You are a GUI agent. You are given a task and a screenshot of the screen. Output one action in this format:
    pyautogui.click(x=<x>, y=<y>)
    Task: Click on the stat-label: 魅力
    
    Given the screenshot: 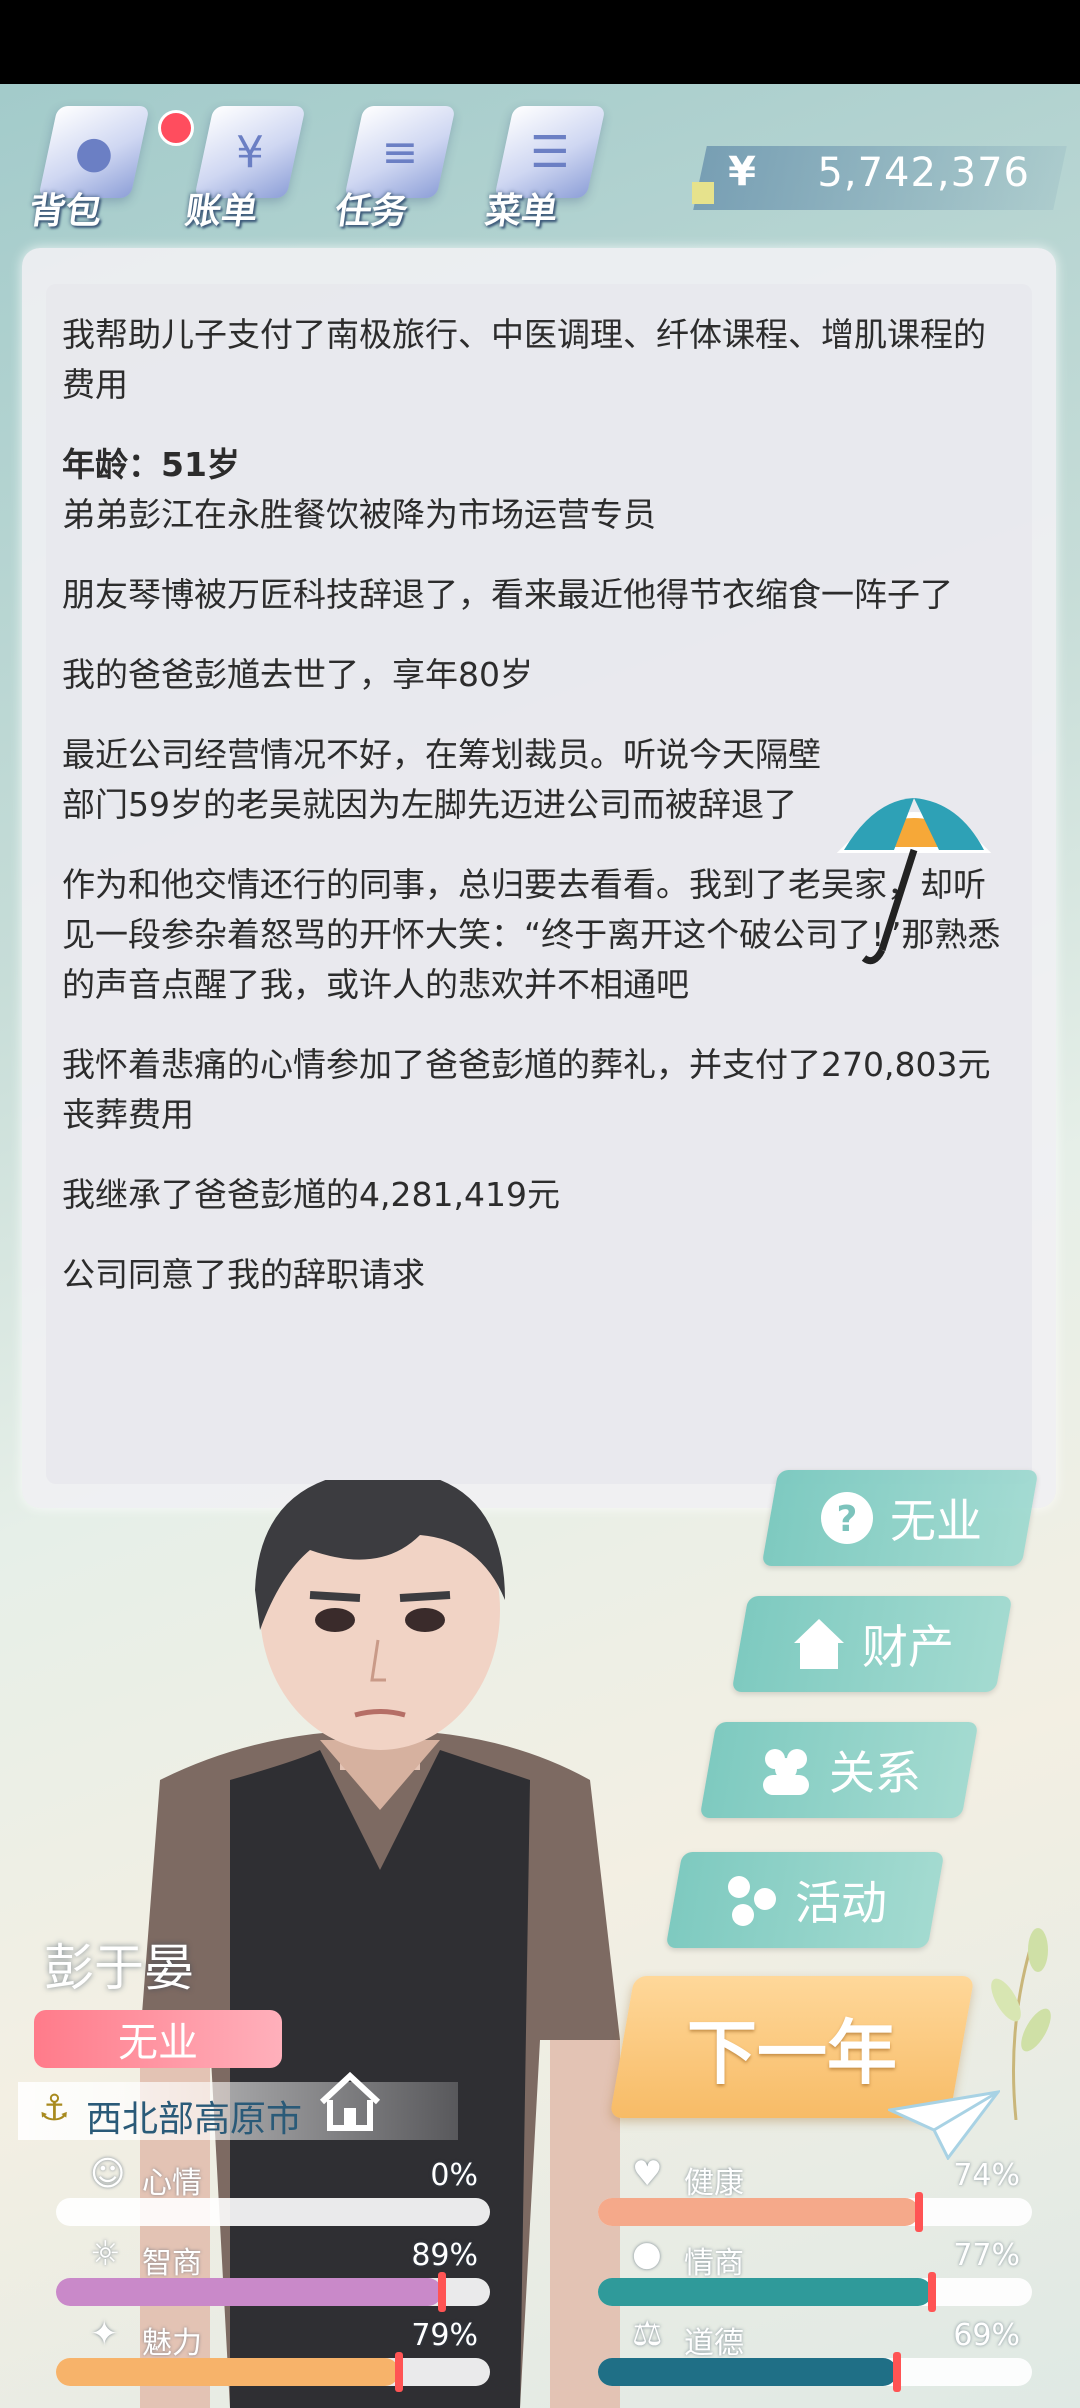 What is the action you would take?
    pyautogui.click(x=172, y=2343)
    